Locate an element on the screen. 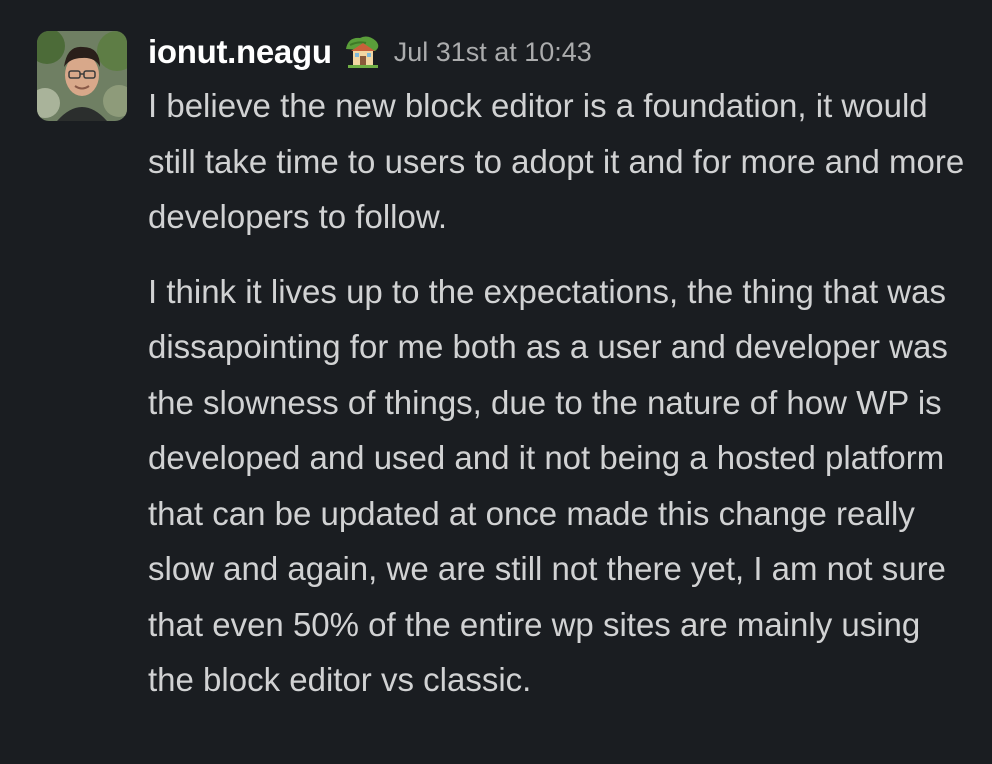 The image size is (992, 764). avatar is located at coordinates (82, 76).